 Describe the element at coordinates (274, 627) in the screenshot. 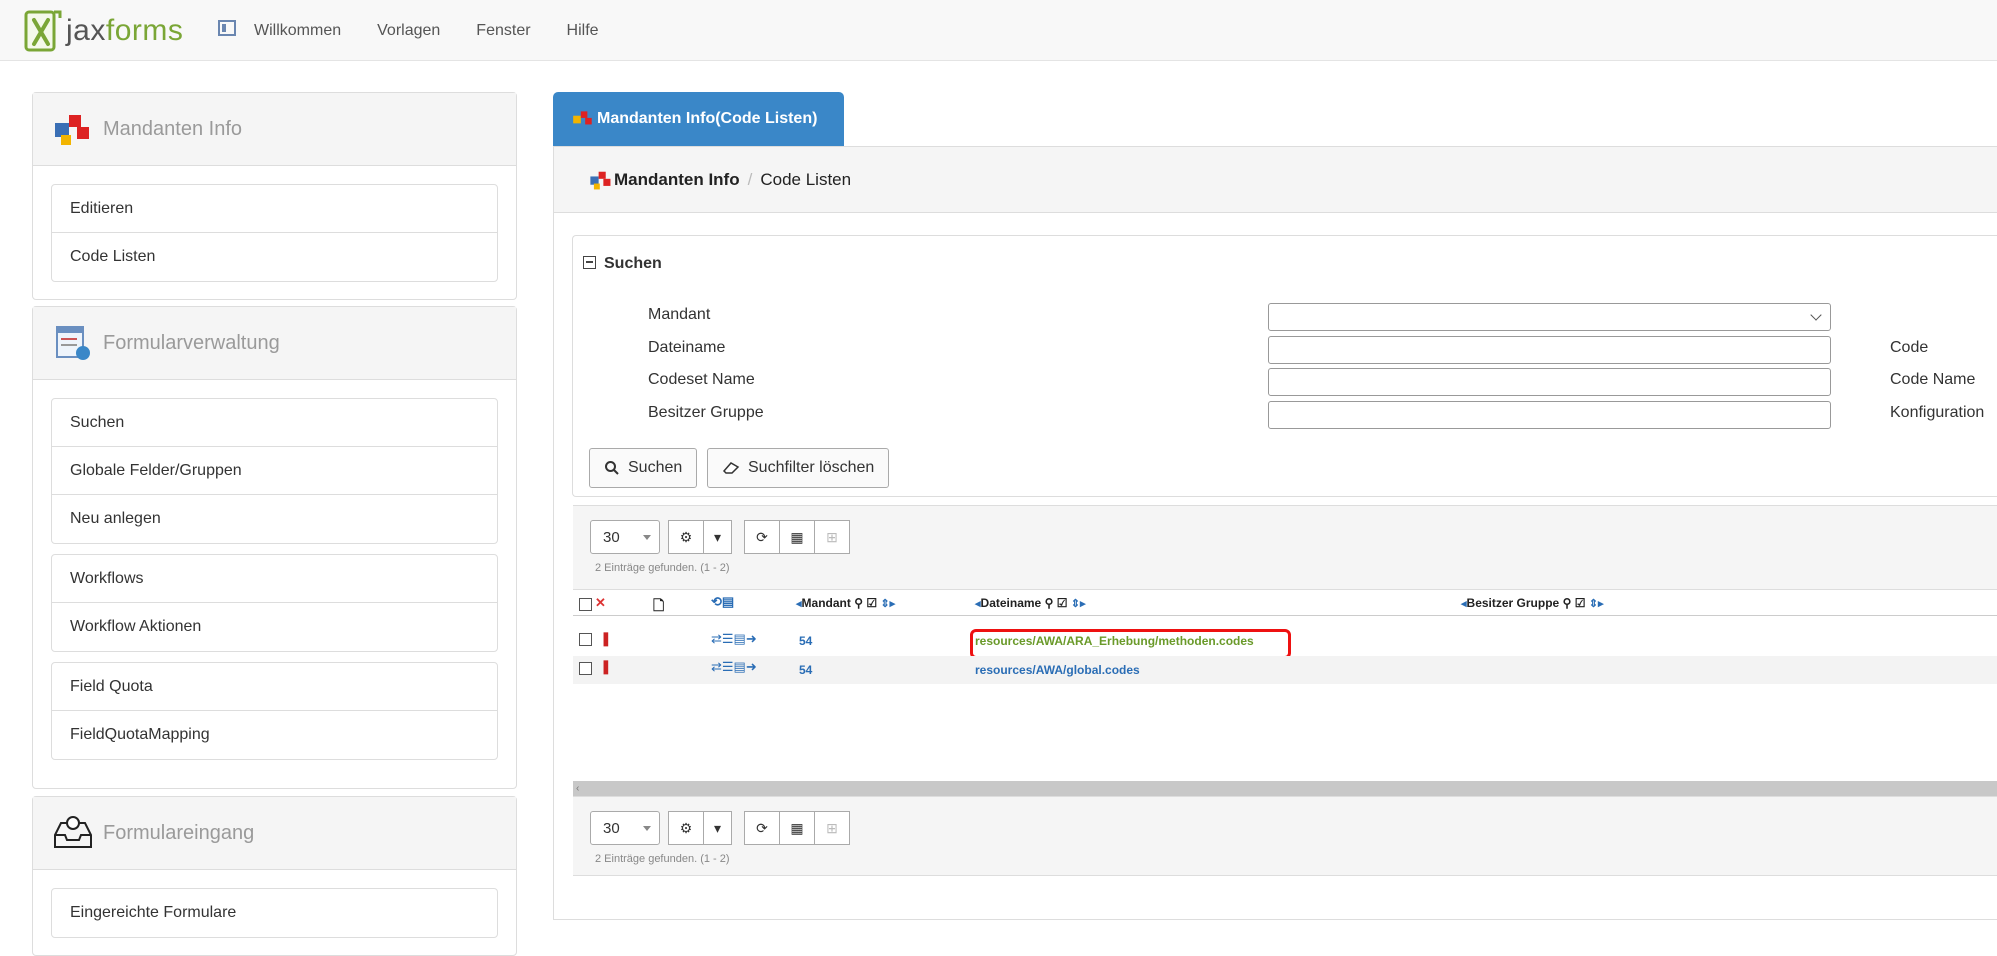

I see `sidebar-item-workflow-aktionen: Workflow Aktionen` at that location.